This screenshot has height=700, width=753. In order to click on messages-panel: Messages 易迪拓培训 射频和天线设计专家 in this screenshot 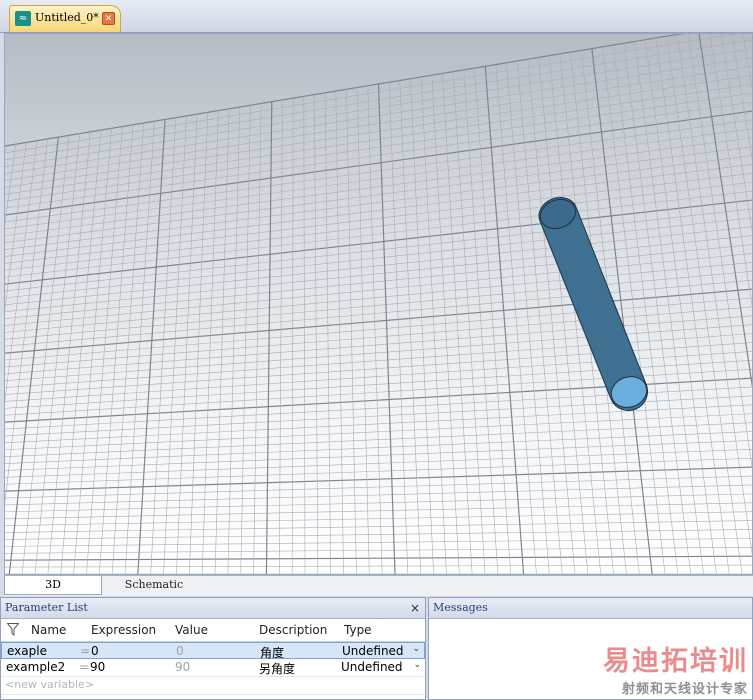, I will do `click(590, 648)`.